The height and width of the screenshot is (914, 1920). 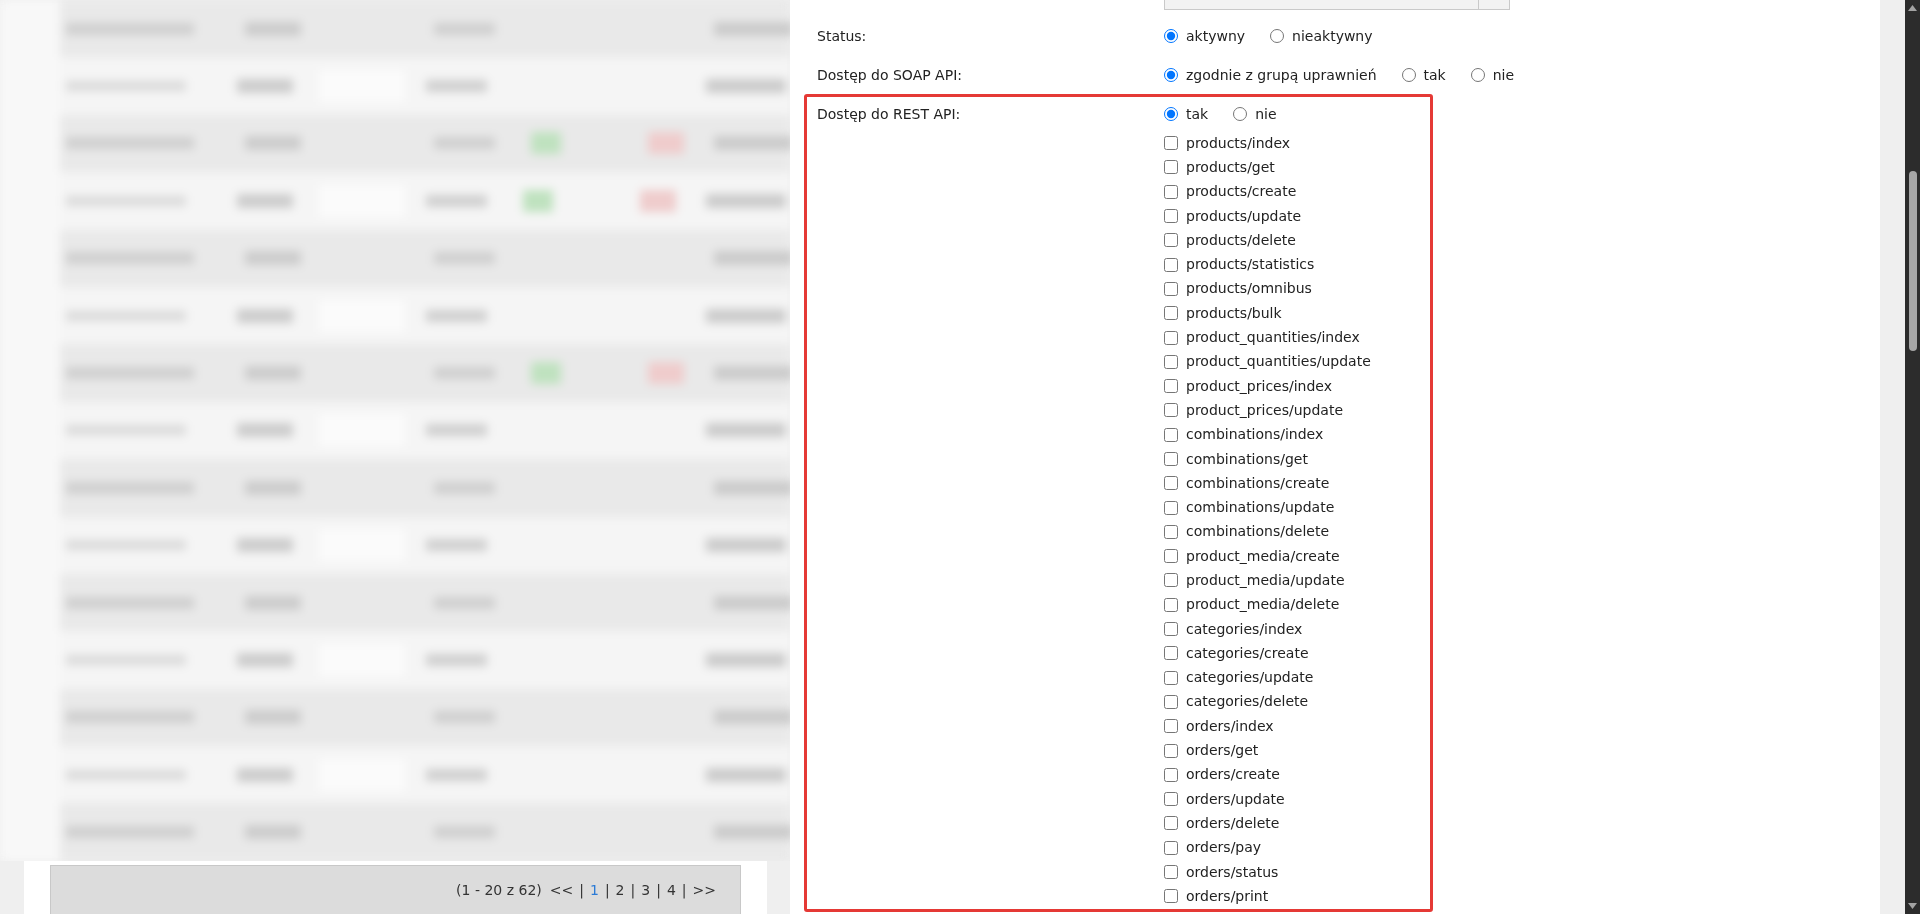 I want to click on radio-label: zgodnie z grupą uprawnień, so click(x=1281, y=75).